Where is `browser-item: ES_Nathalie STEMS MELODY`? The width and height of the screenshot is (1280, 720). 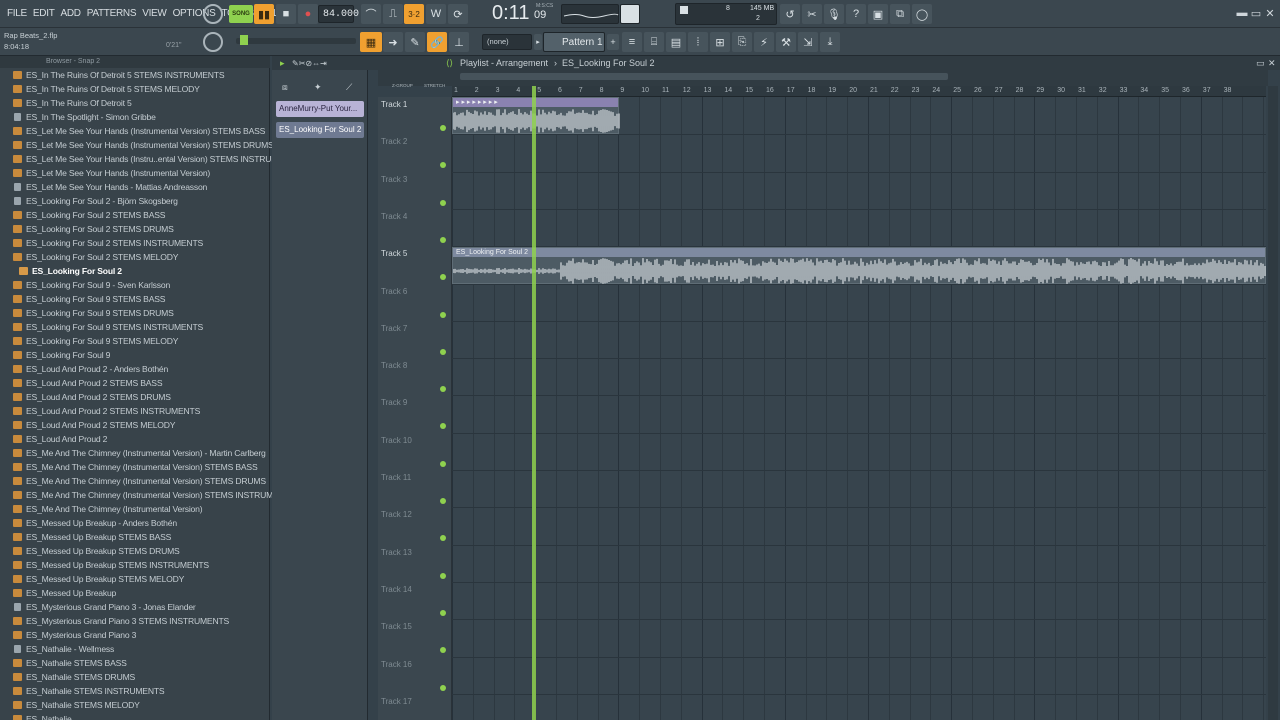
browser-item: ES_Nathalie STEMS MELODY is located at coordinates (135, 705).